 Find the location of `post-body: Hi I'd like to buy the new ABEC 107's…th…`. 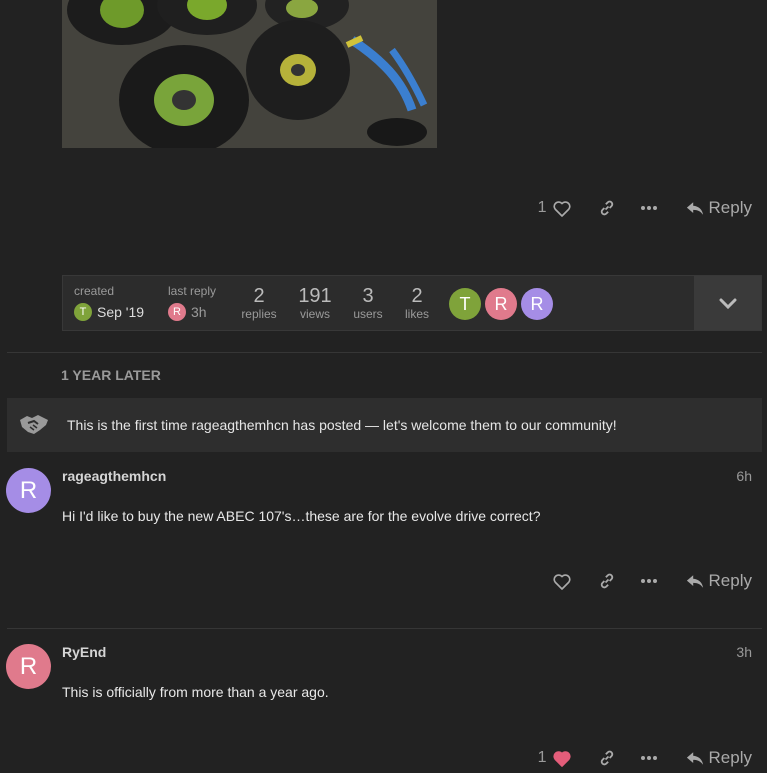

post-body: Hi I'd like to buy the new ABEC 107's…th… is located at coordinates (301, 516).